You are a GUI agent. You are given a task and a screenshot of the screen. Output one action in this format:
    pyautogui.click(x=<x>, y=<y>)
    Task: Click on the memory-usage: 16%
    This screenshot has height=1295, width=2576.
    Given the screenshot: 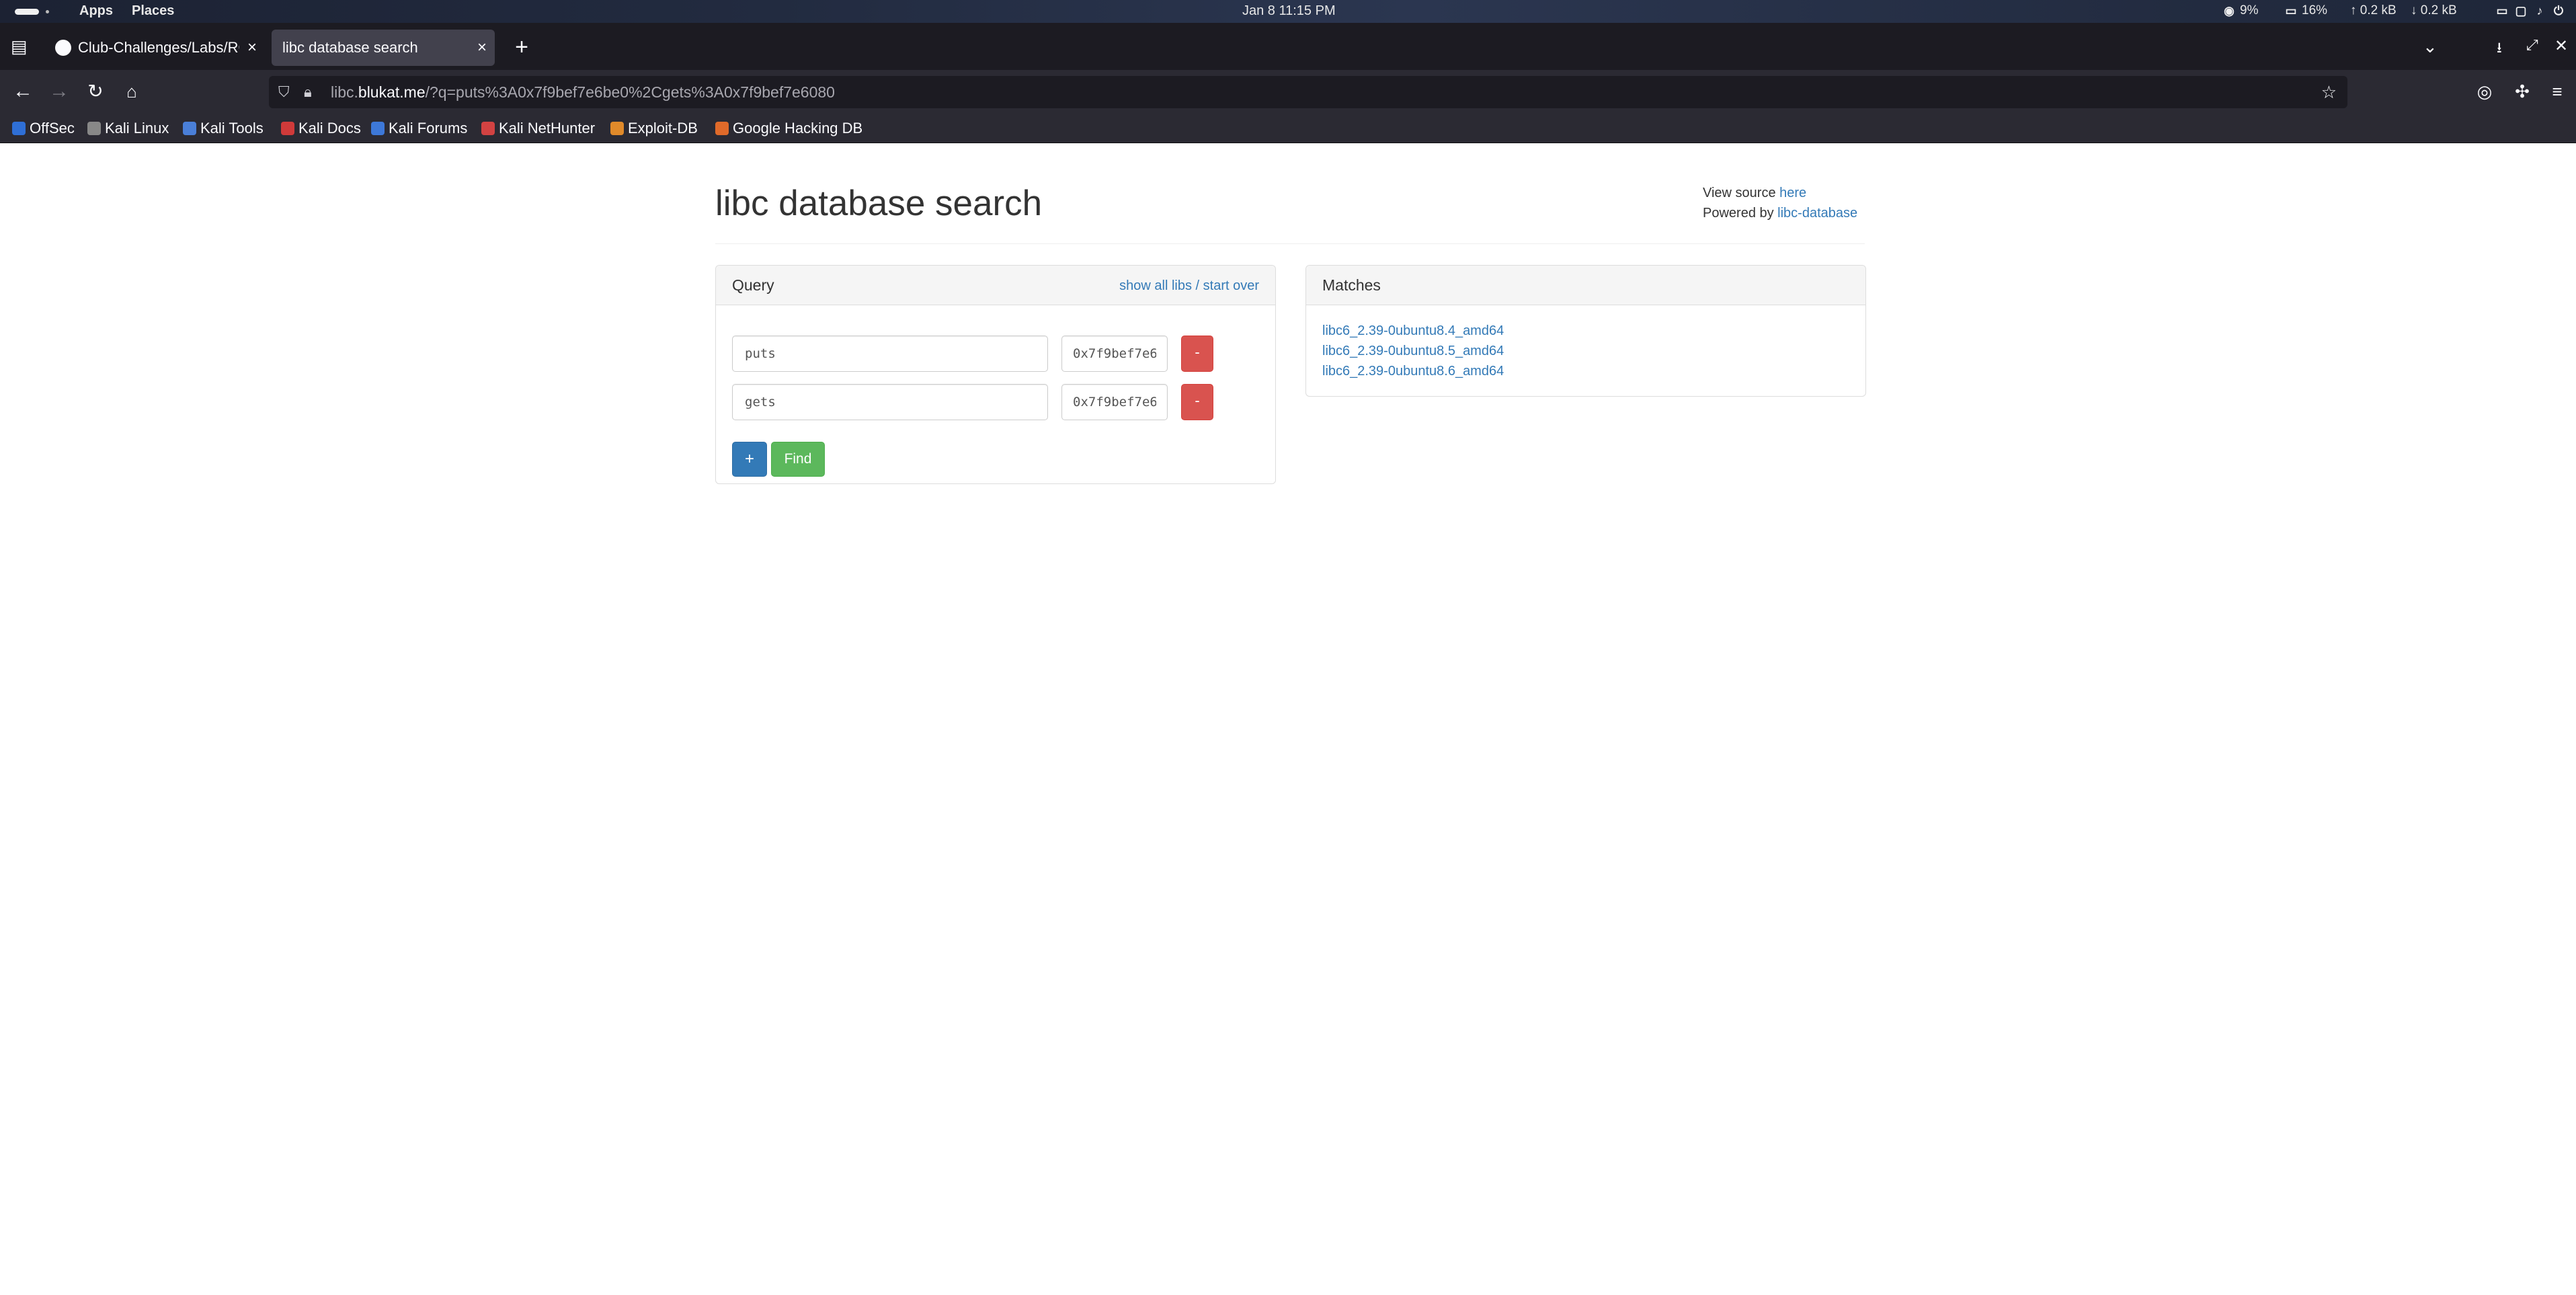 What is the action you would take?
    pyautogui.click(x=2315, y=10)
    